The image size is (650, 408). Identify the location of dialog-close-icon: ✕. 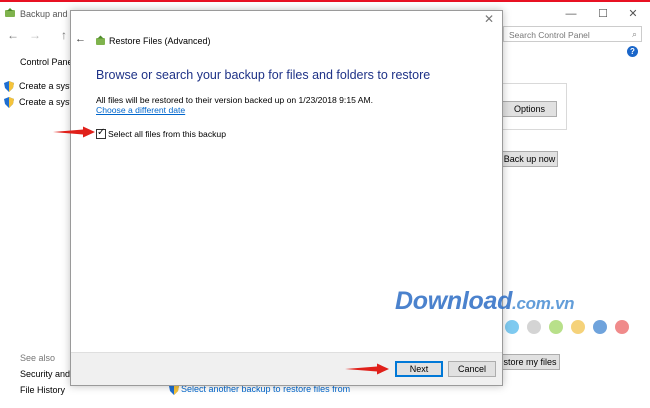
(489, 19).